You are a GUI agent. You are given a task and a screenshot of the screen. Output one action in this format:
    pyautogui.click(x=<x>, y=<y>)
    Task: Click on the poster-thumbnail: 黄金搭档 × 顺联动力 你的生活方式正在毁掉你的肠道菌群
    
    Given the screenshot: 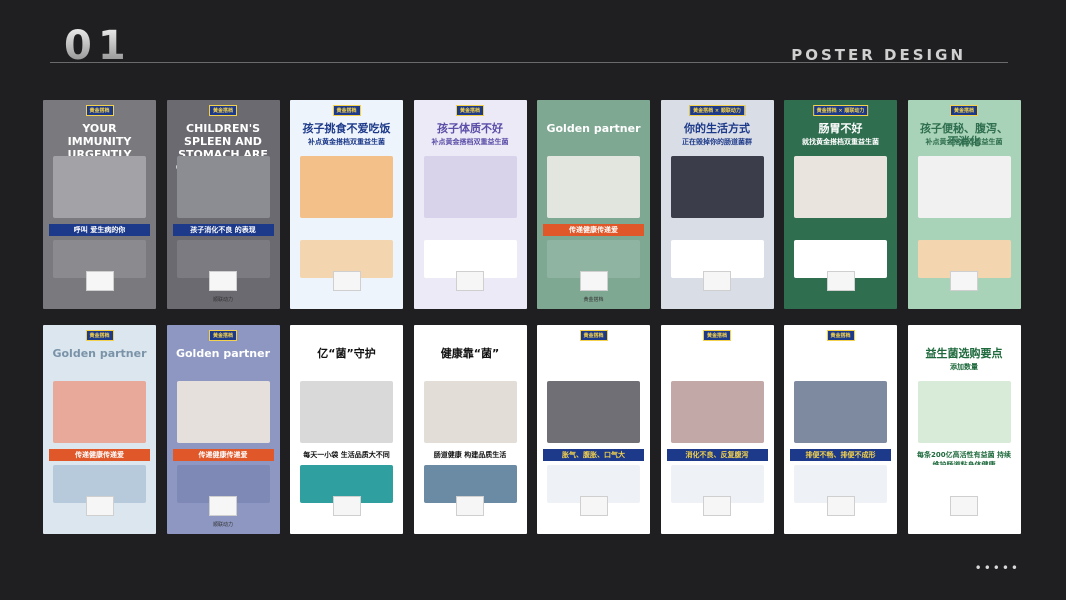 What is the action you would take?
    pyautogui.click(x=717, y=204)
    